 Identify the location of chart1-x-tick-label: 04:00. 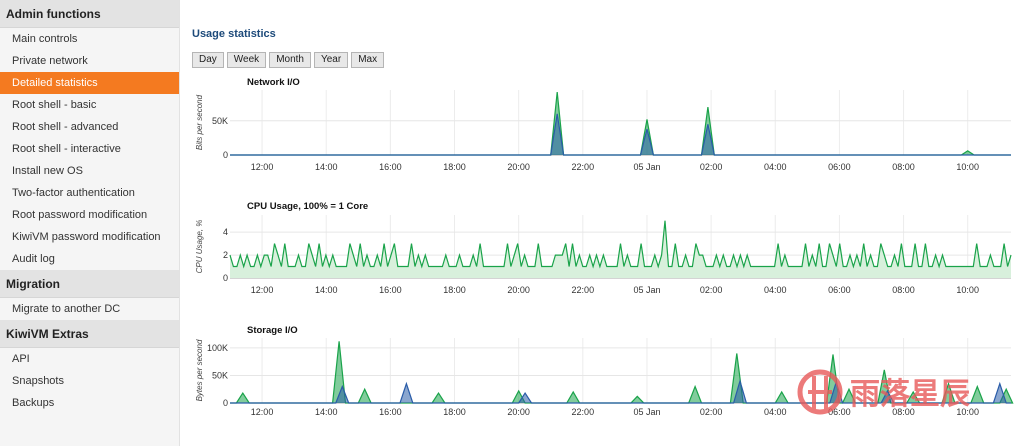
(775, 167).